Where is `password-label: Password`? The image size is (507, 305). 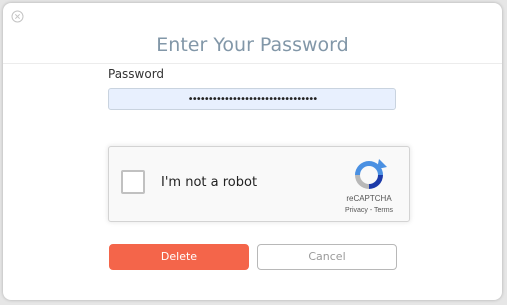
password-label: Password is located at coordinates (136, 74).